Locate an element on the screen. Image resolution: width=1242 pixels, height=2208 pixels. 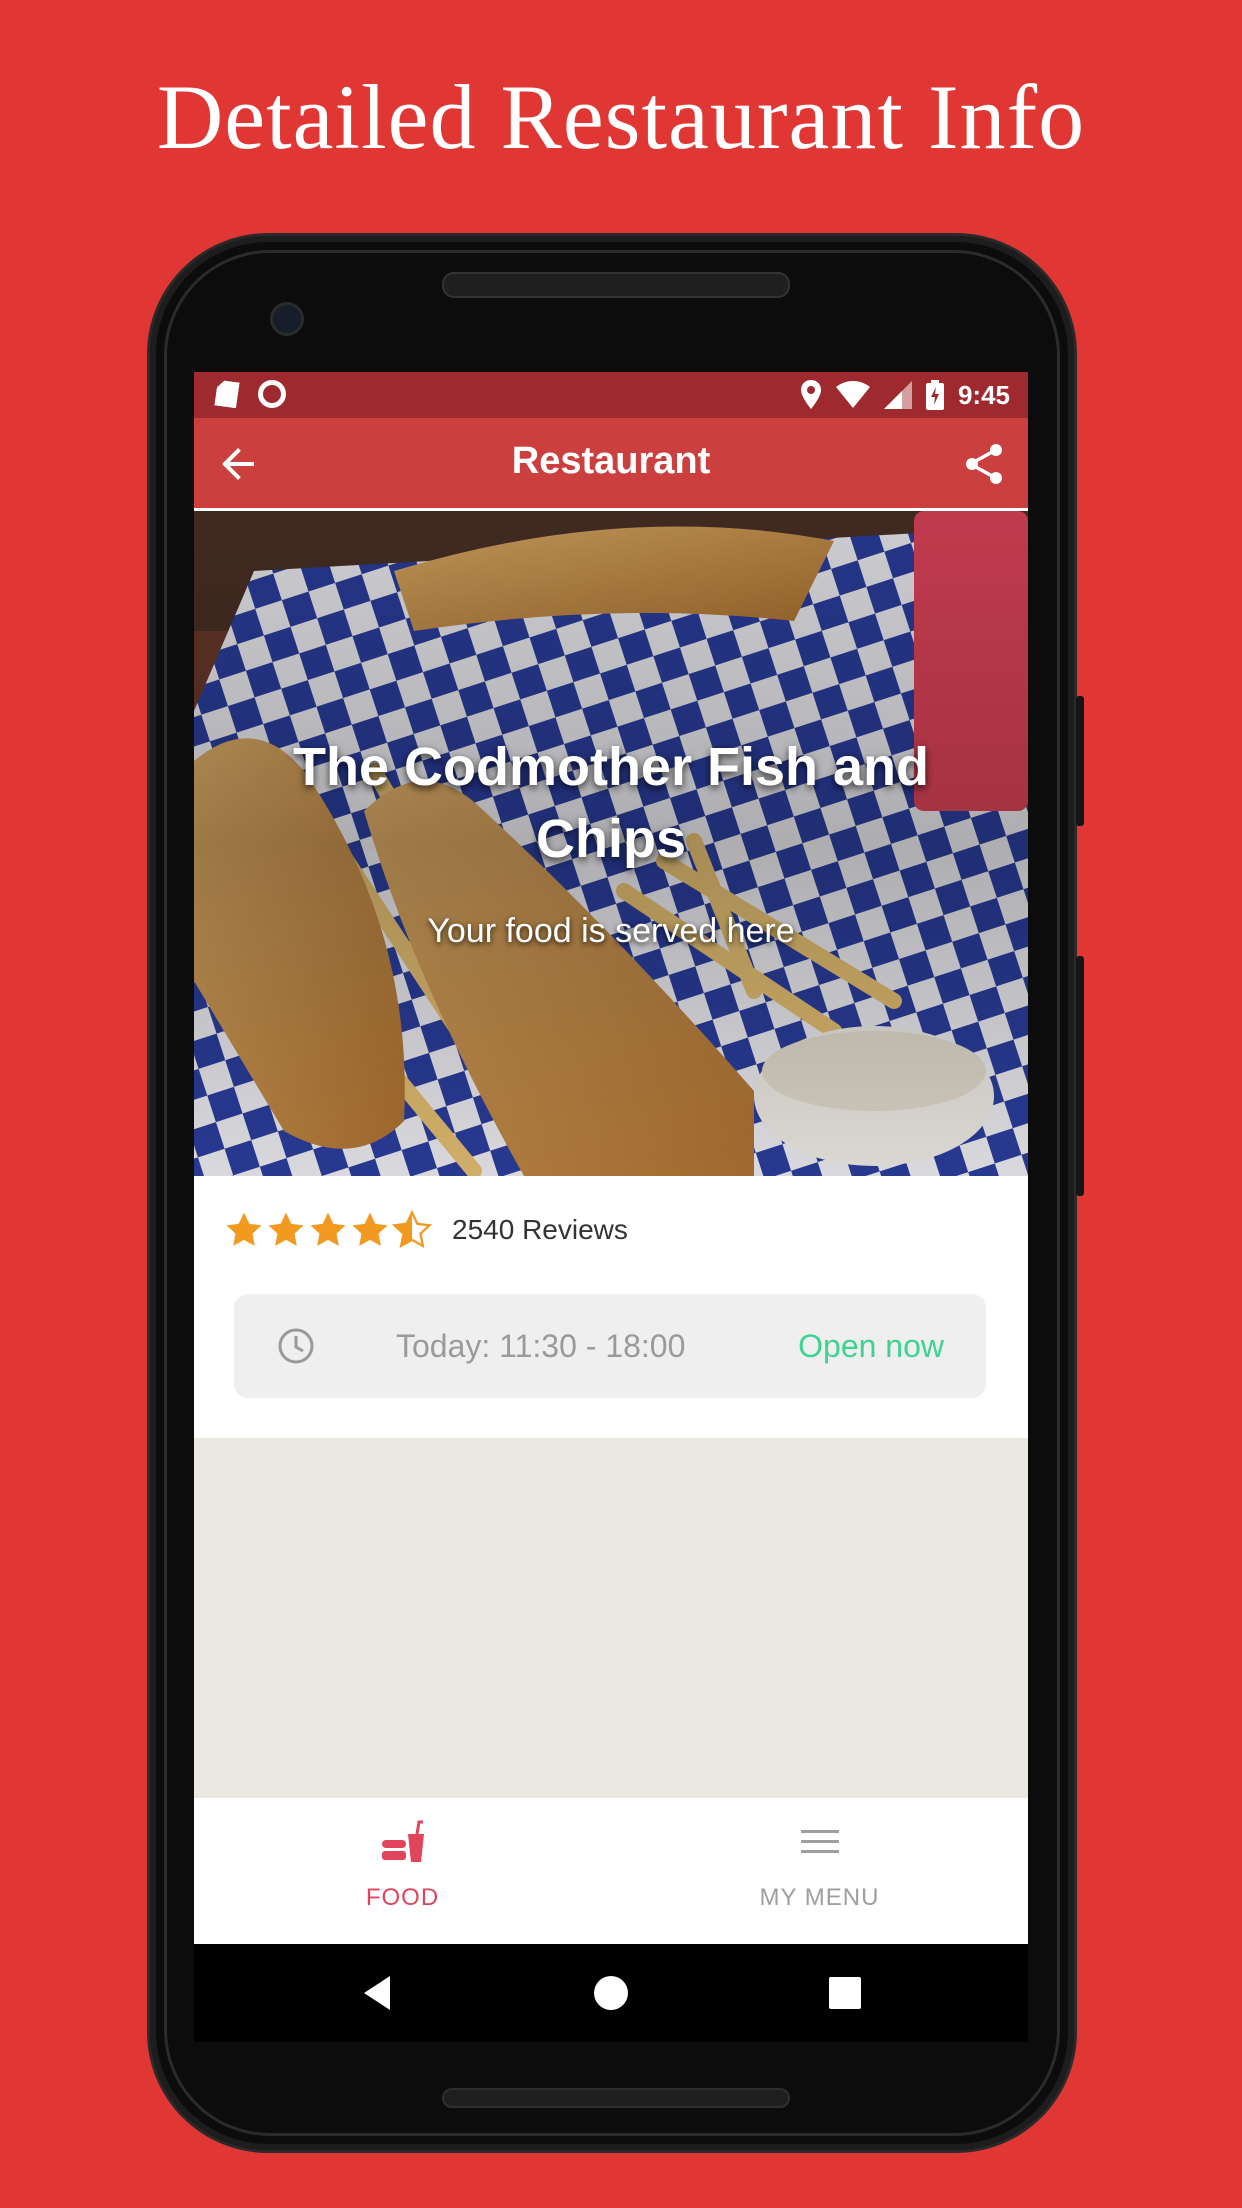
star-rating is located at coordinates (328, 1230).